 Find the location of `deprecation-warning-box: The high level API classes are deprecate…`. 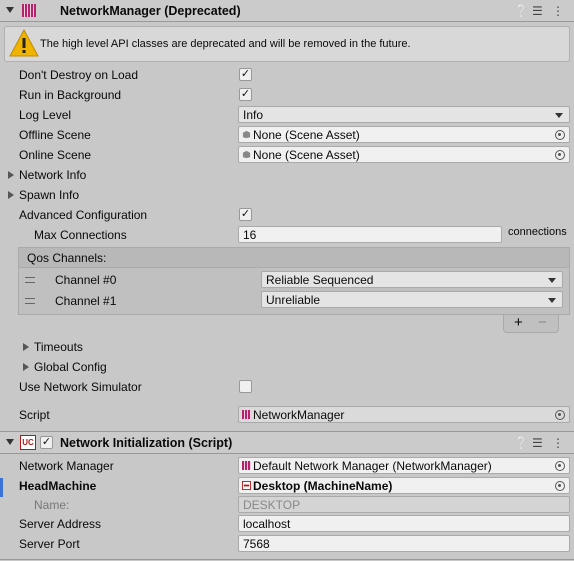

deprecation-warning-box: The high level API classes are deprecate… is located at coordinates (287, 44).